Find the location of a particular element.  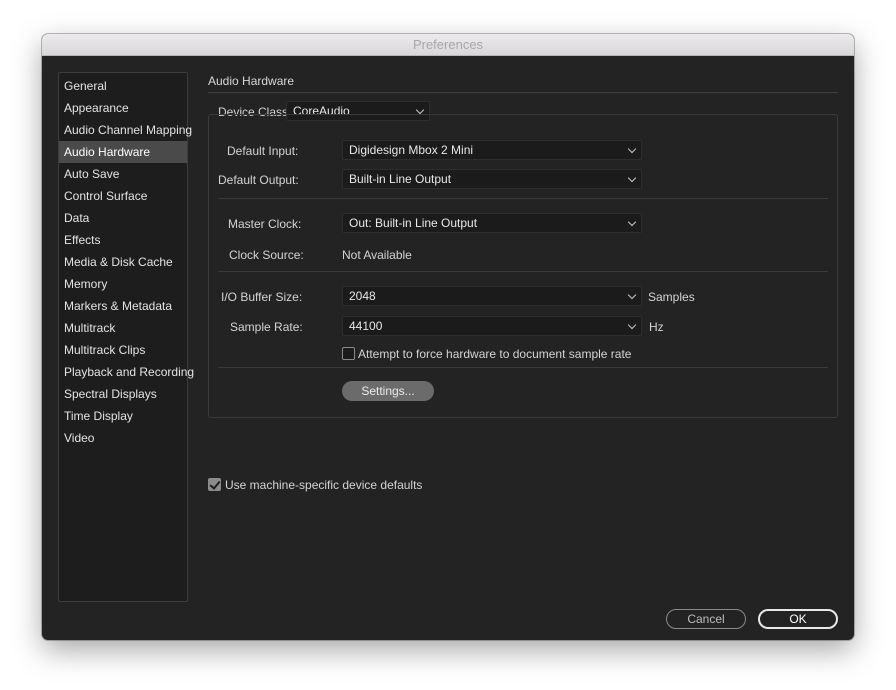

master-clock-dropdown: Out: Built-in Line Output is located at coordinates (492, 223).